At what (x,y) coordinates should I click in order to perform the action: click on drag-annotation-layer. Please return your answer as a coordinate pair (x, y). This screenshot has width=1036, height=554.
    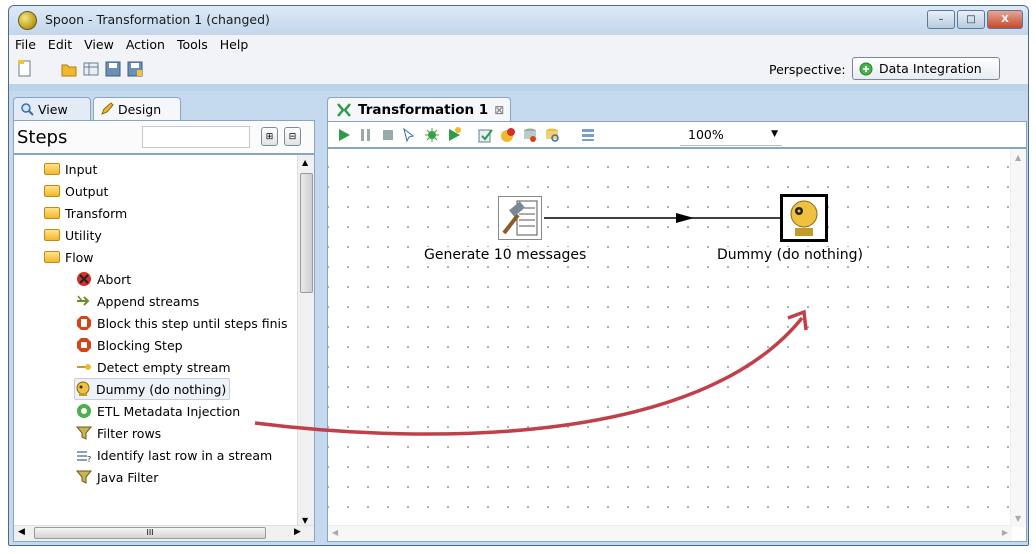
    Looking at the image, I should click on (531, 372).